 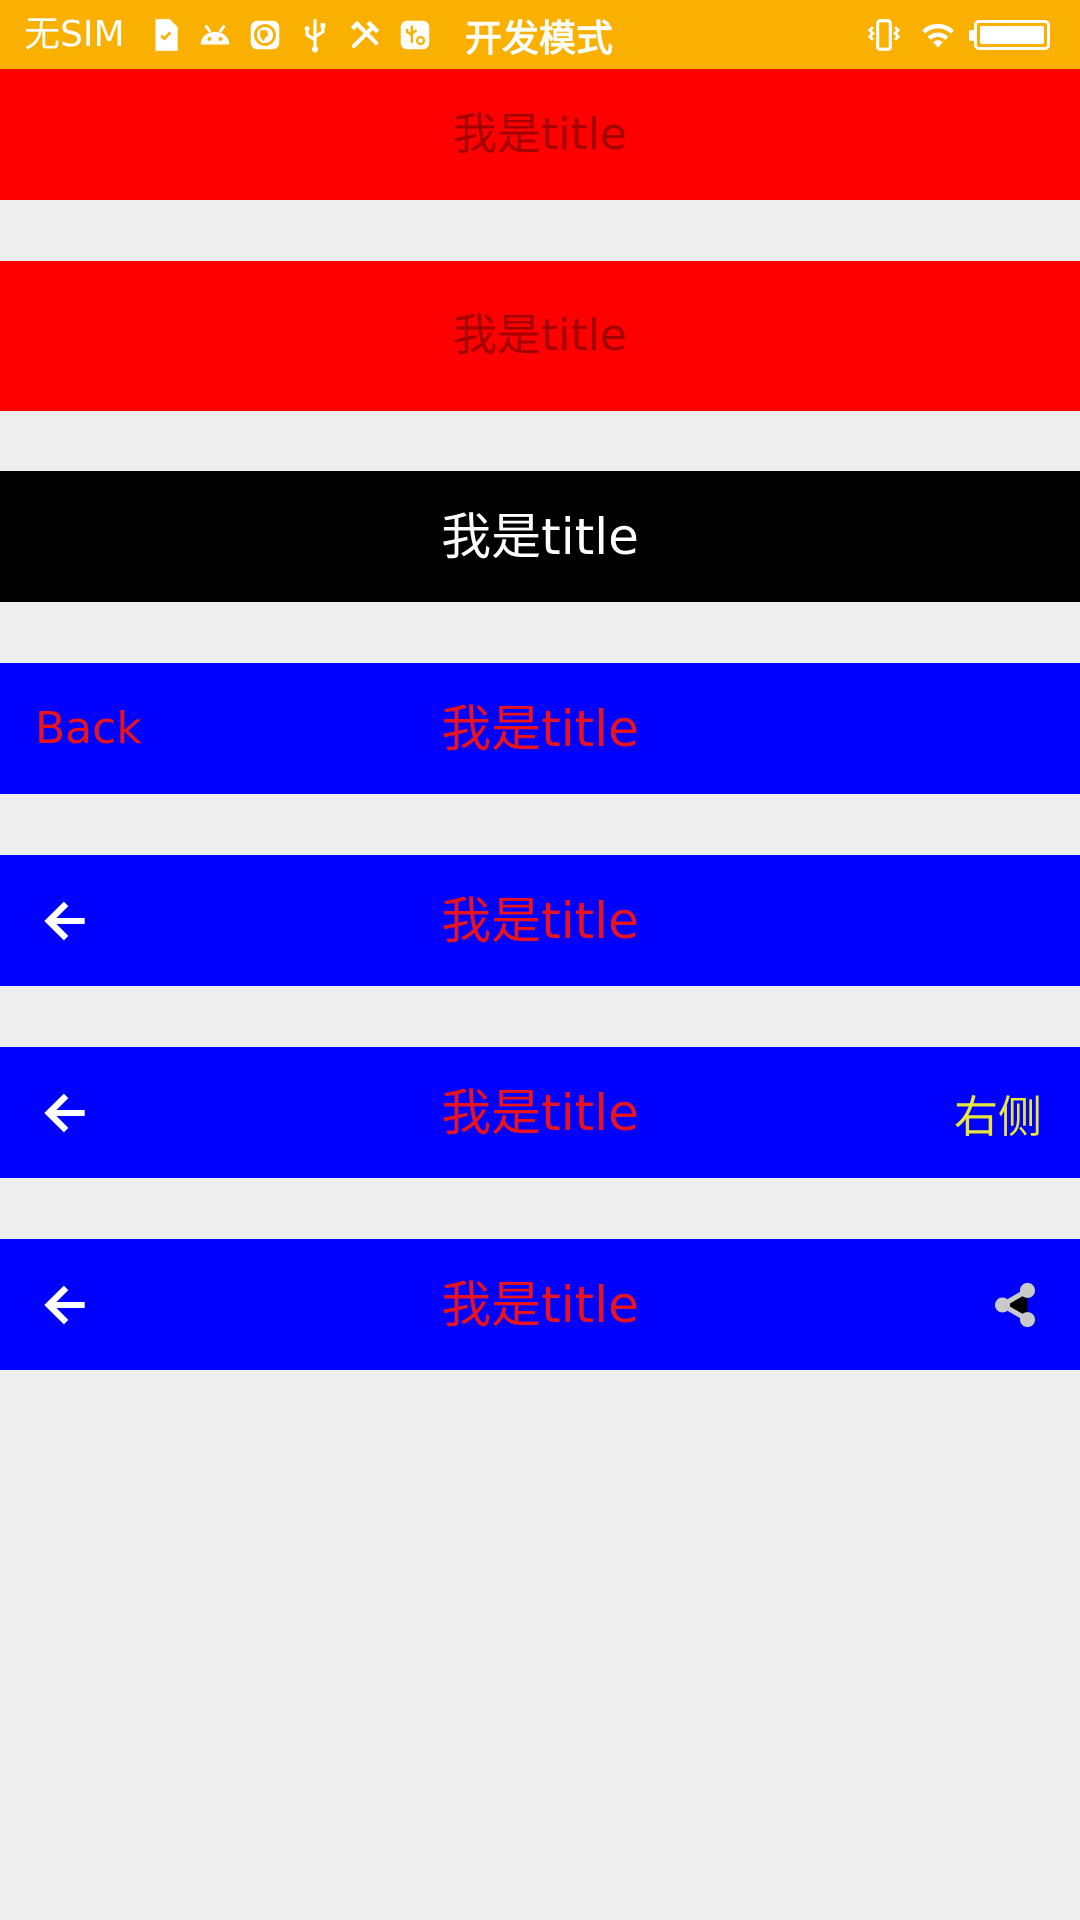 I want to click on title-bar-right-text: 我是title 右侧, so click(x=540, y=1112).